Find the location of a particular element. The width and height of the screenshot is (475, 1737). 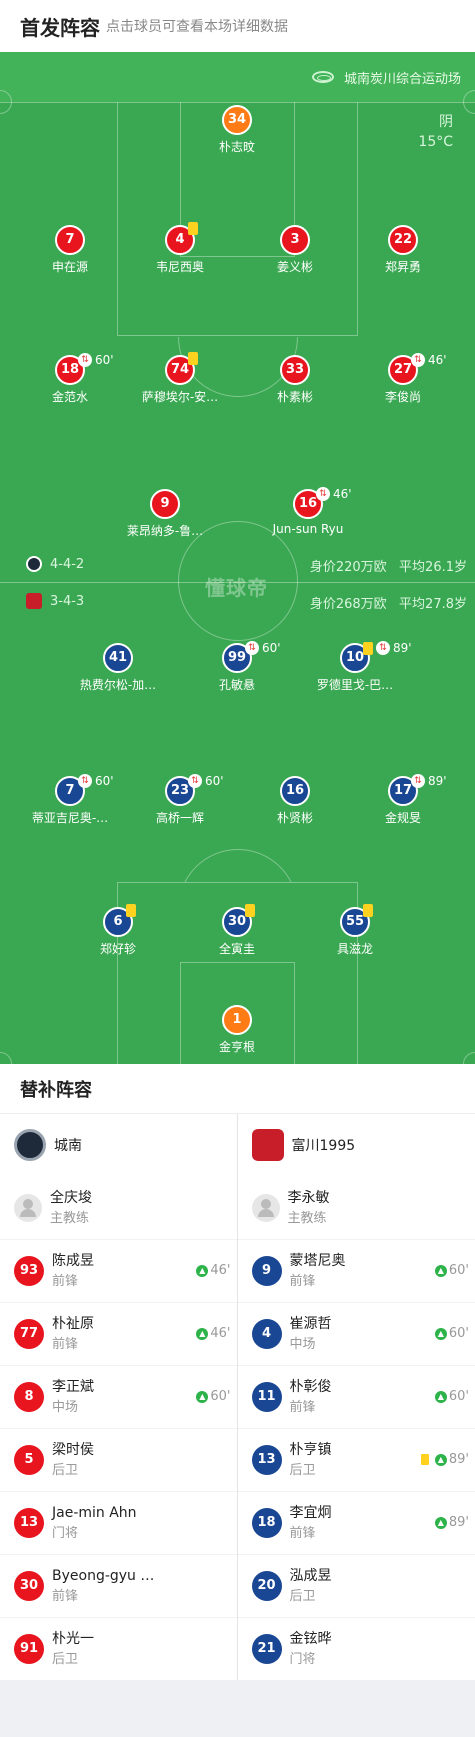

home-coach: 全庆埈 主教练 is located at coordinates (118, 1207).